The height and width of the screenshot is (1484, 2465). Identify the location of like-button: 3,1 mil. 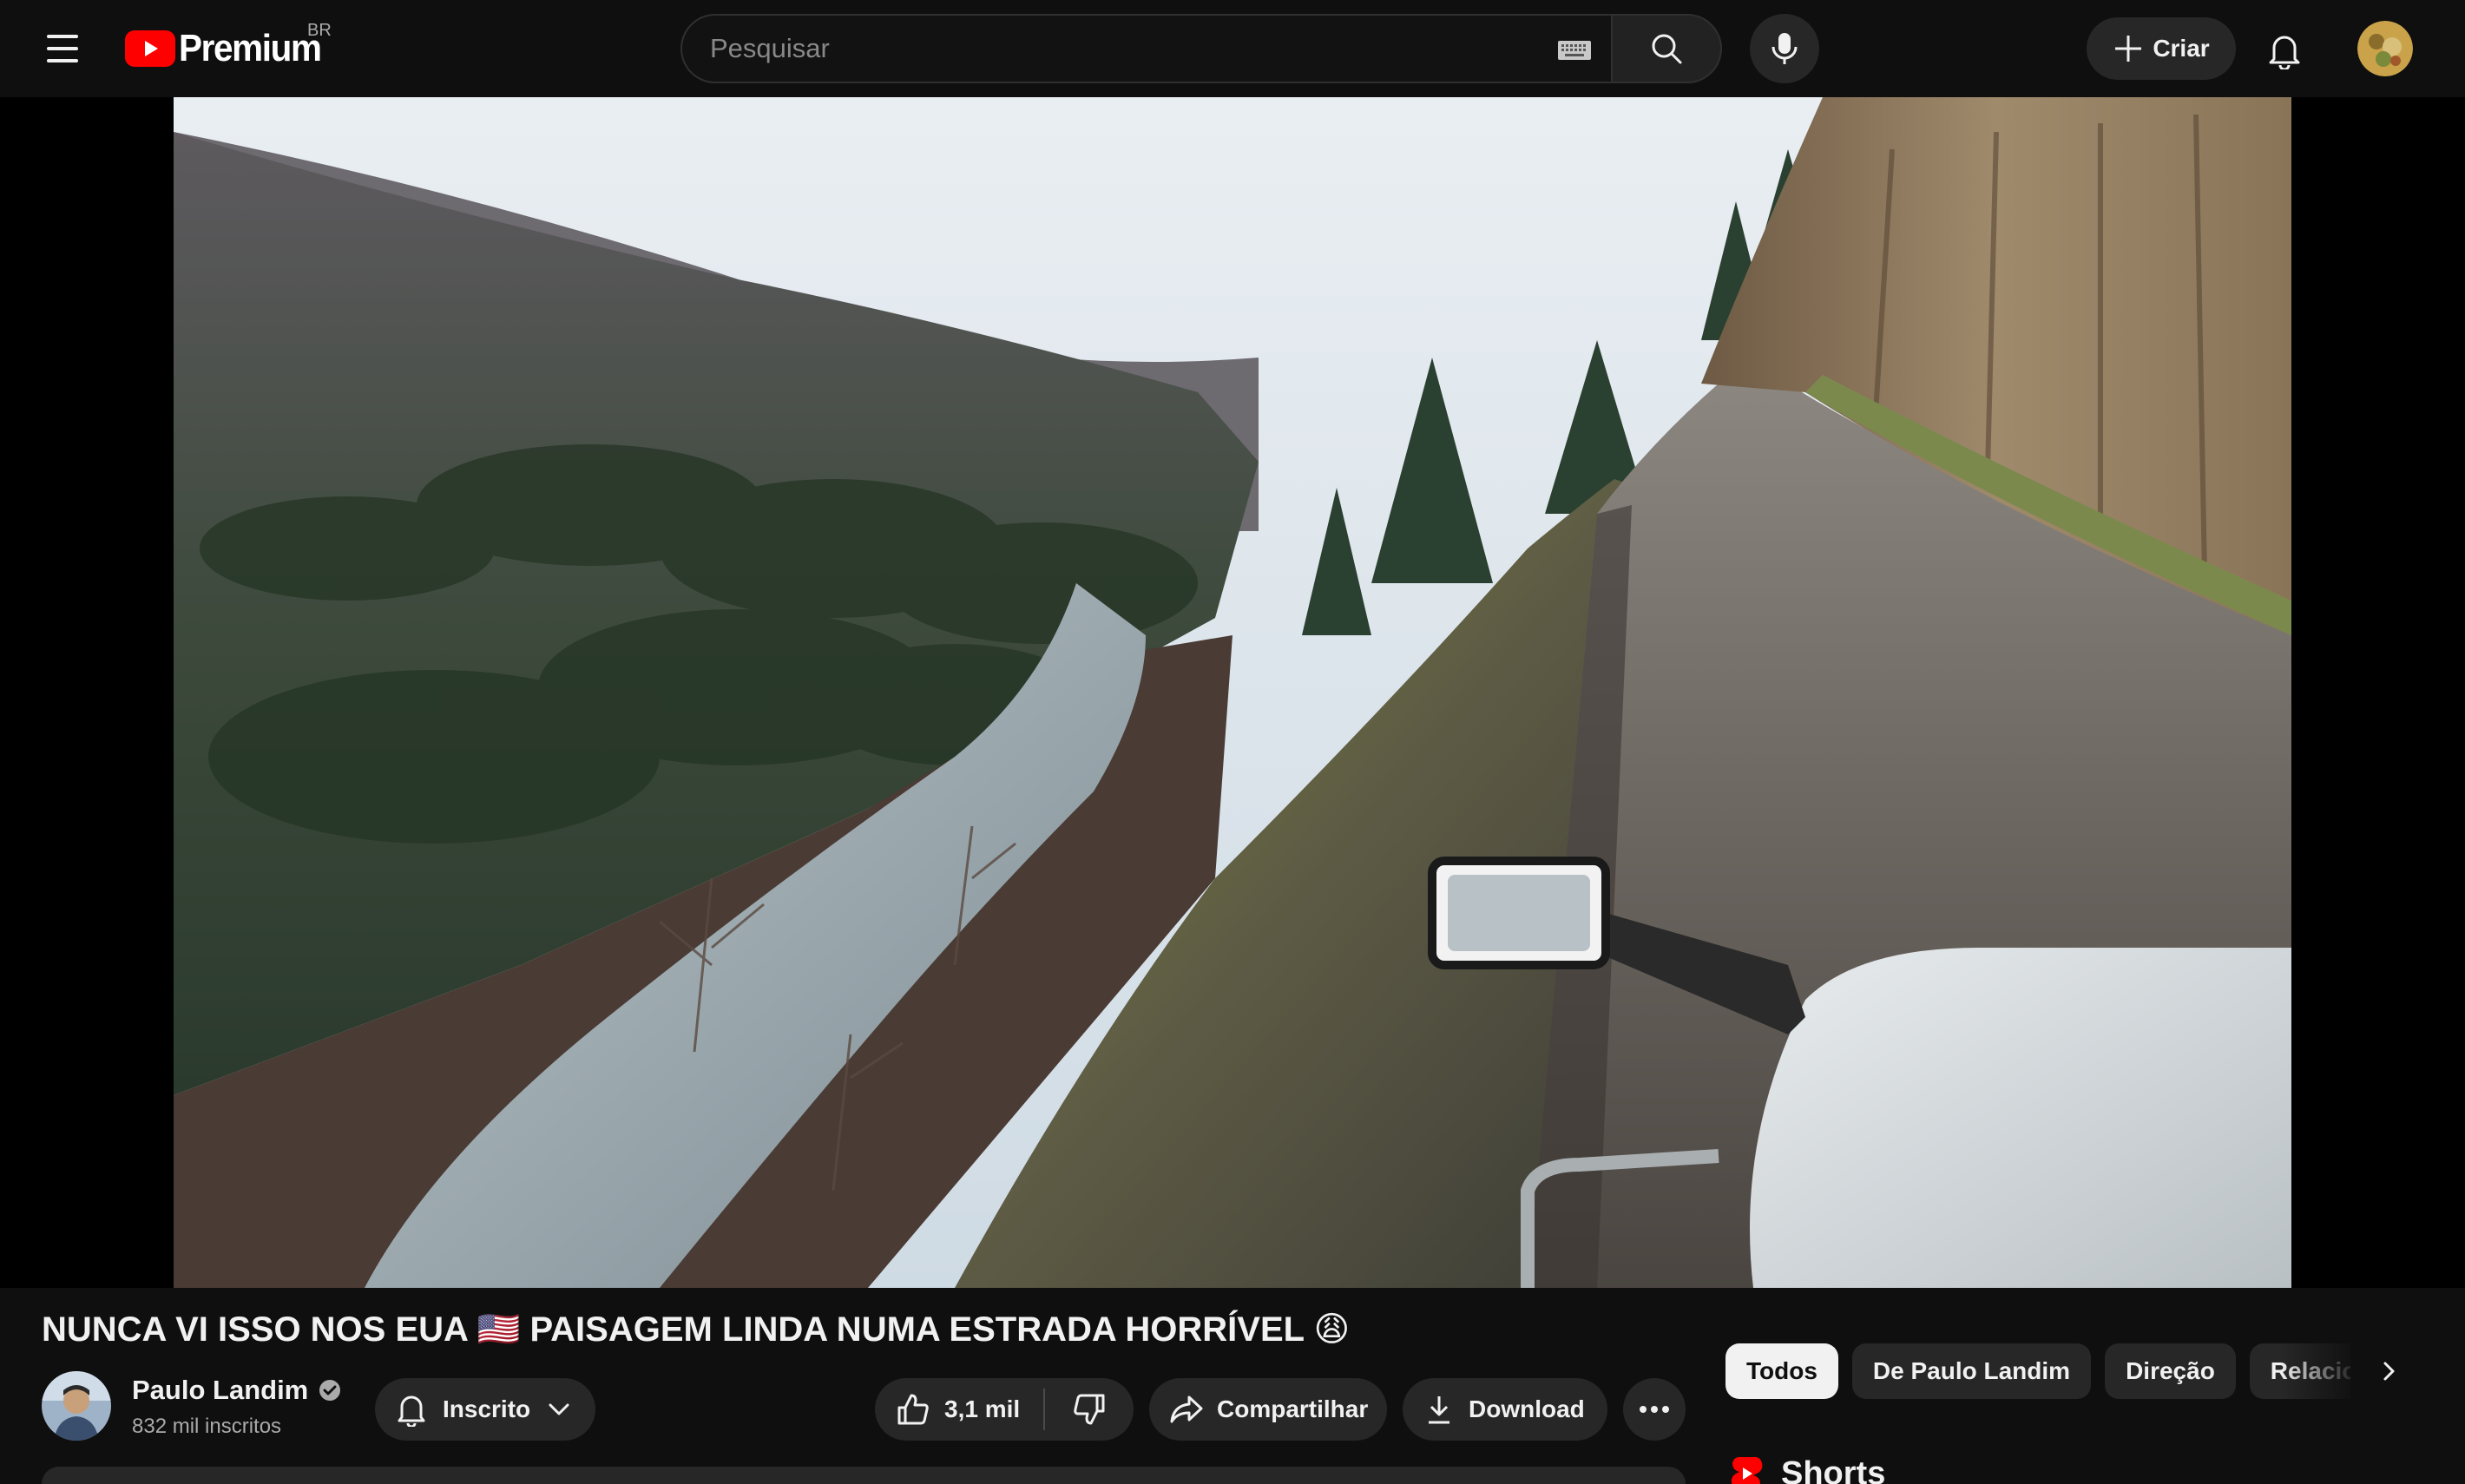
(959, 1409).